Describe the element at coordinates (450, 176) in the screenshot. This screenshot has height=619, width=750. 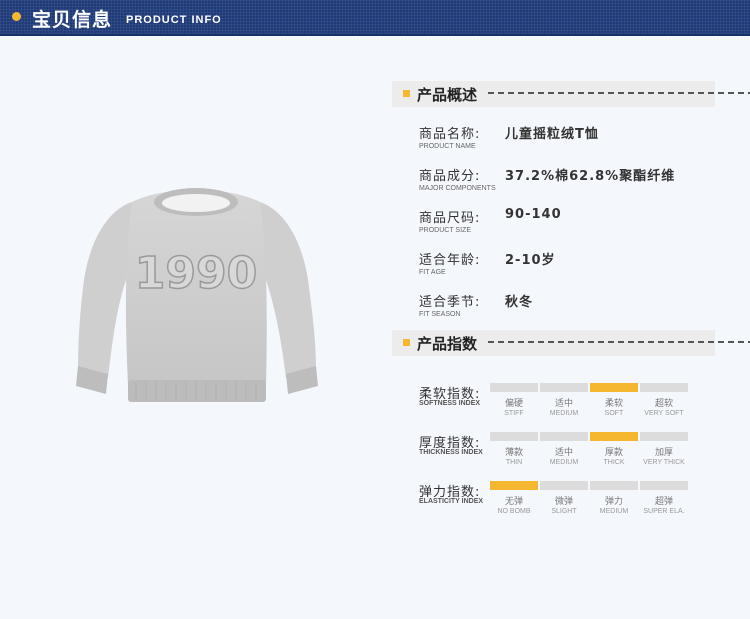
I see `info-label: 商品成分:` at that location.